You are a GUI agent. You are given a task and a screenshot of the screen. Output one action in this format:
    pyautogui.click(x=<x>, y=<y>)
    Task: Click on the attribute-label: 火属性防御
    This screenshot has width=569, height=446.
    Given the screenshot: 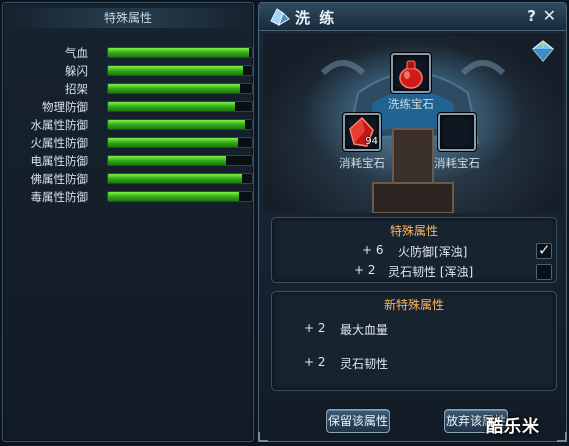 What is the action you would take?
    pyautogui.click(x=59, y=143)
    